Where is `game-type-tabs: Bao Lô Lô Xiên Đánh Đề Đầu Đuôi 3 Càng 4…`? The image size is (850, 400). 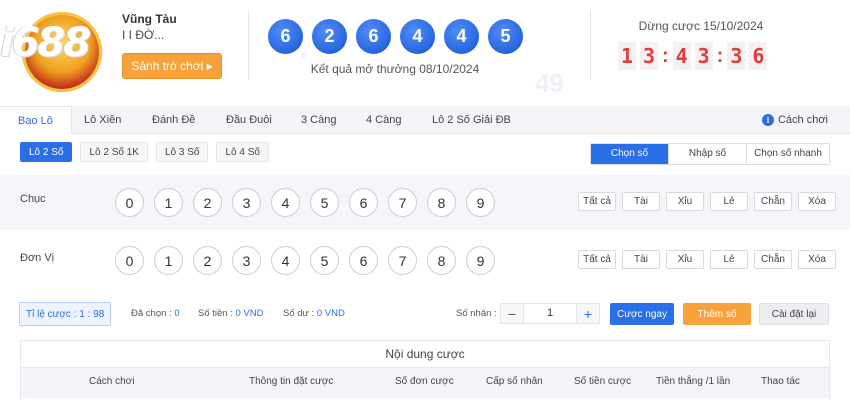 game-type-tabs: Bao Lô Lô Xiên Đánh Đề Đầu Đuôi 3 Càng 4… is located at coordinates (425, 120).